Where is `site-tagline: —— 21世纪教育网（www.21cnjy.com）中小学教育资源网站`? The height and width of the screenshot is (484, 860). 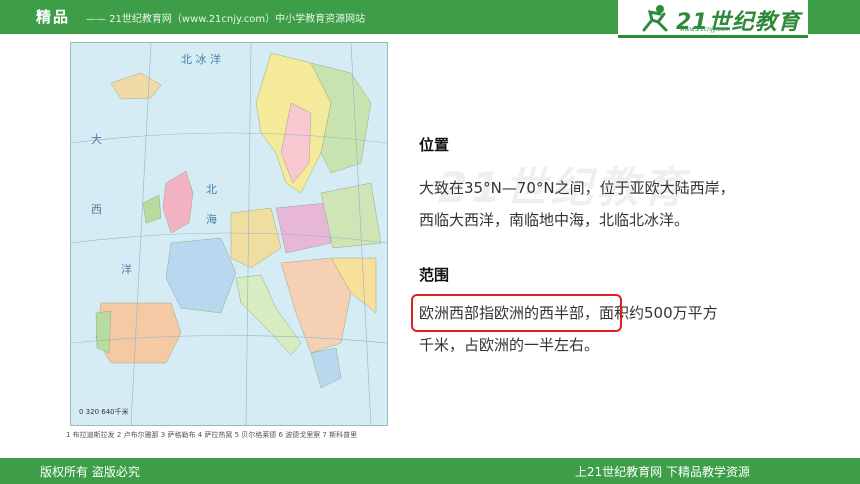
site-tagline: —— 21世纪教育网（www.21cnjy.com）中小学教育资源网站 is located at coordinates (226, 19).